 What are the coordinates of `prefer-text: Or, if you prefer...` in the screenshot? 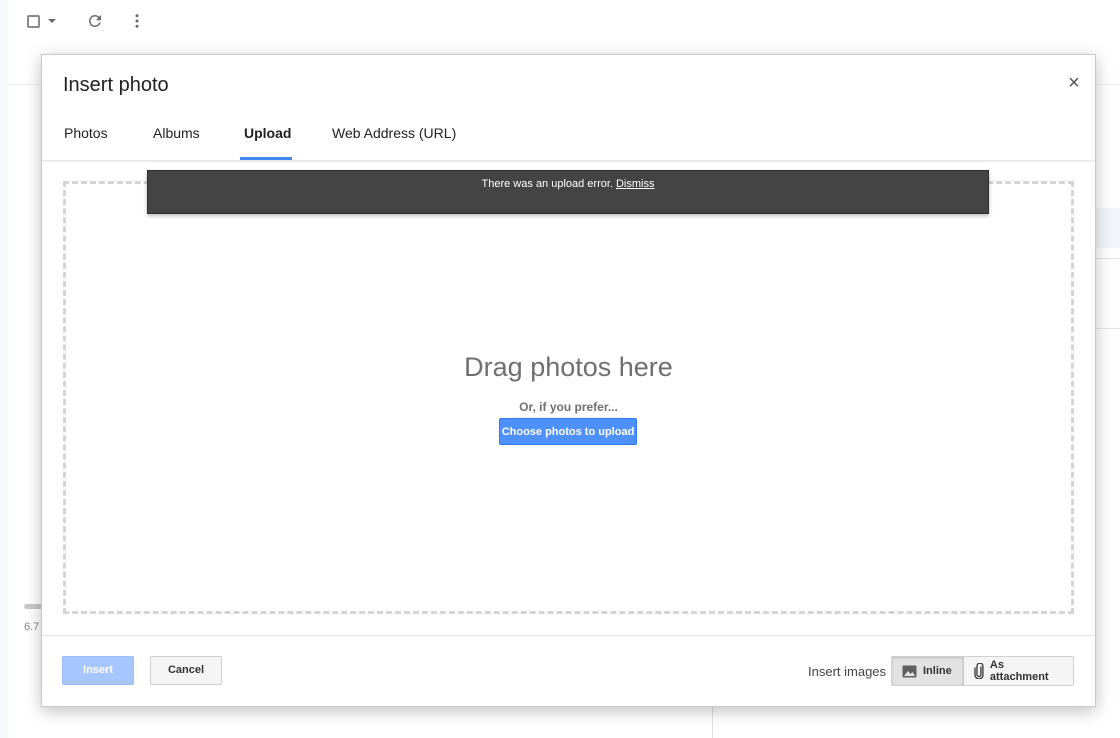 It's located at (568, 407).